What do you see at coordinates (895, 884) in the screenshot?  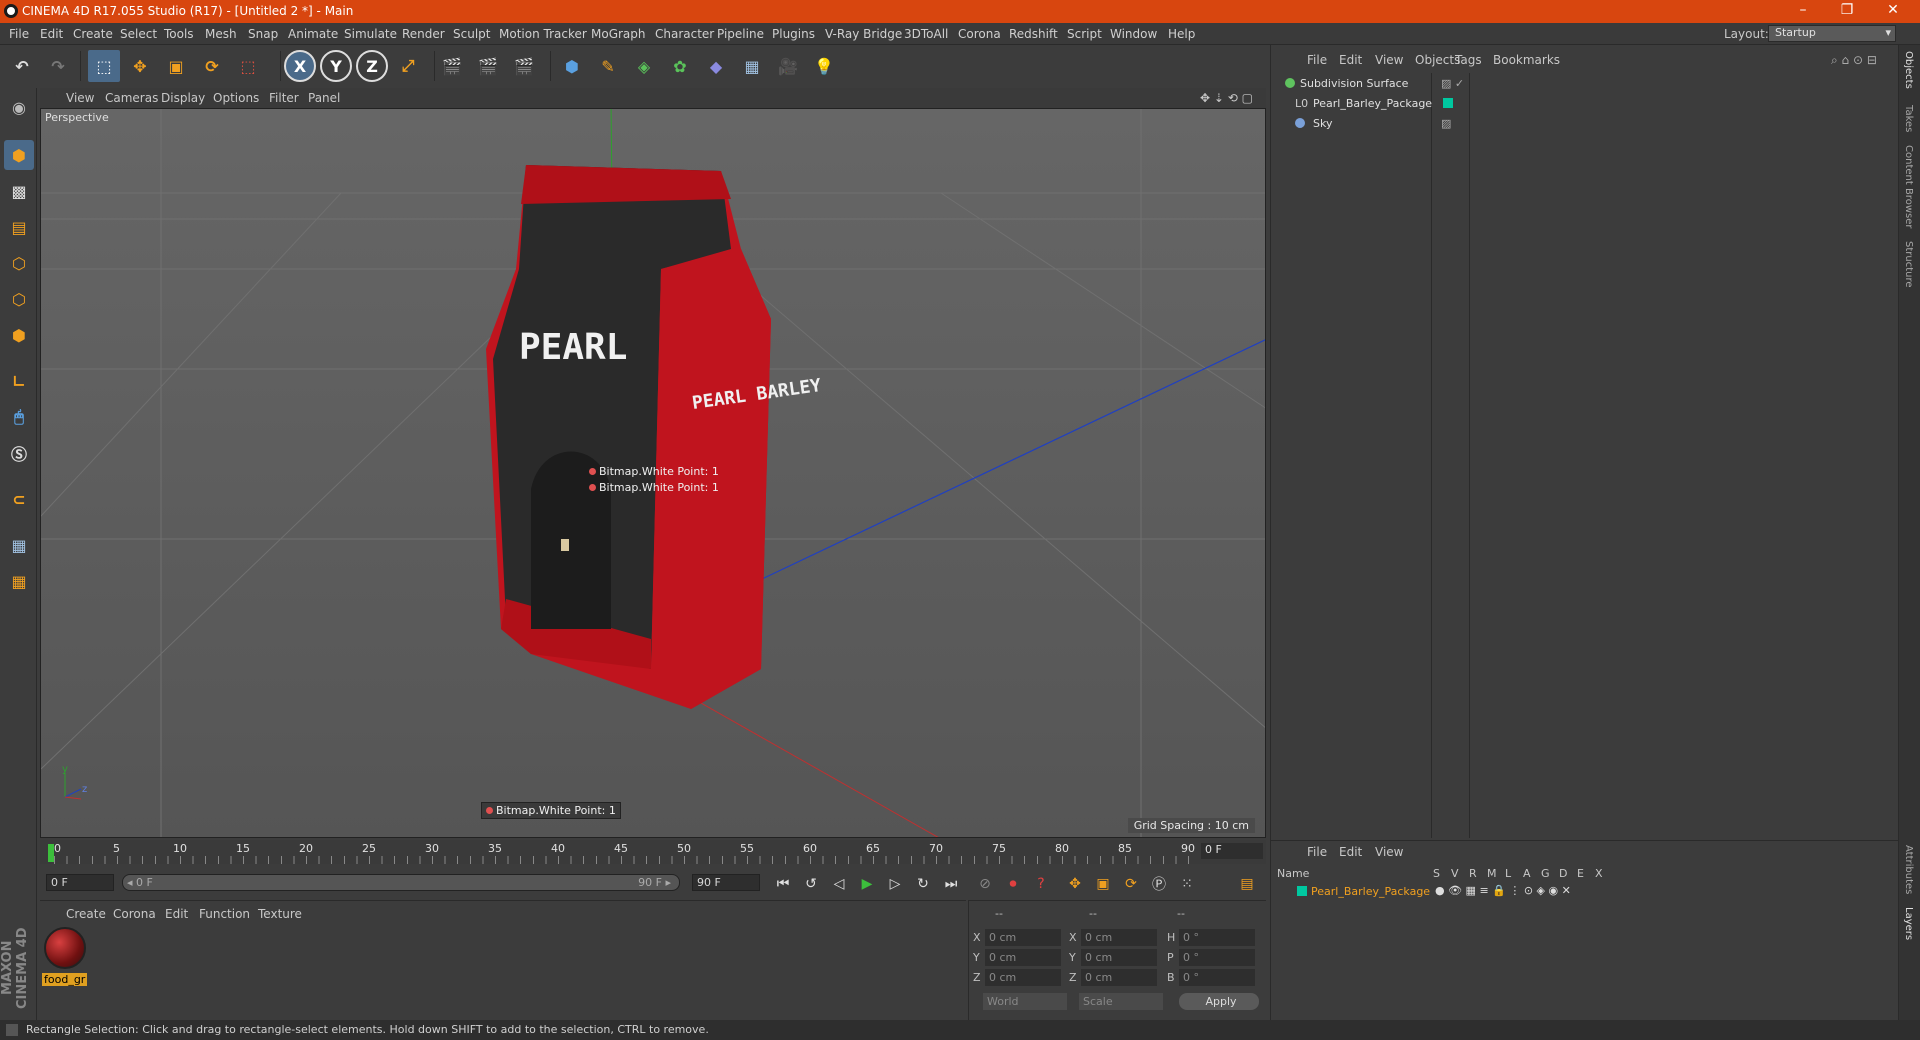 I see `next-frame-icon: ▷` at bounding box center [895, 884].